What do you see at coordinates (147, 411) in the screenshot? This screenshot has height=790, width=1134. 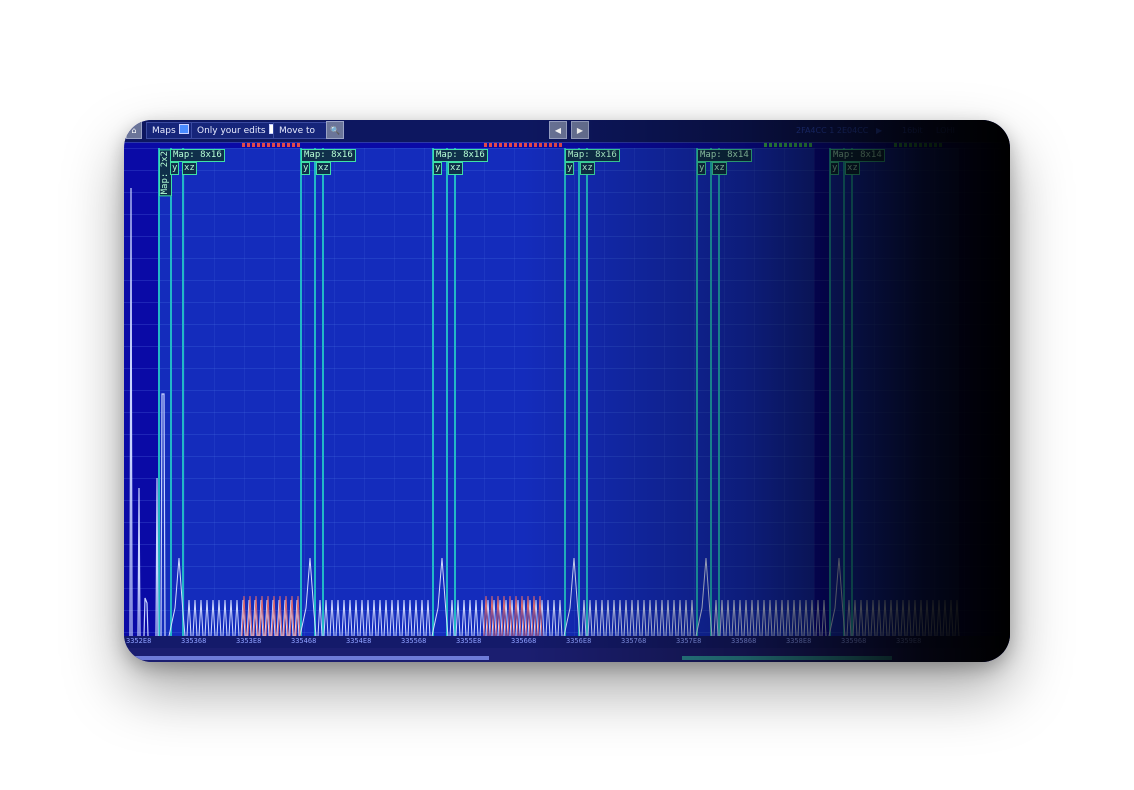 I see `signal-spike` at bounding box center [147, 411].